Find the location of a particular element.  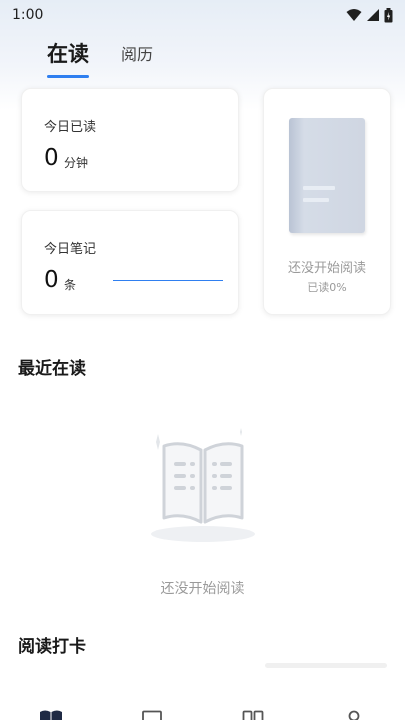

nav-bookshelf-icon is located at coordinates (50, 715).